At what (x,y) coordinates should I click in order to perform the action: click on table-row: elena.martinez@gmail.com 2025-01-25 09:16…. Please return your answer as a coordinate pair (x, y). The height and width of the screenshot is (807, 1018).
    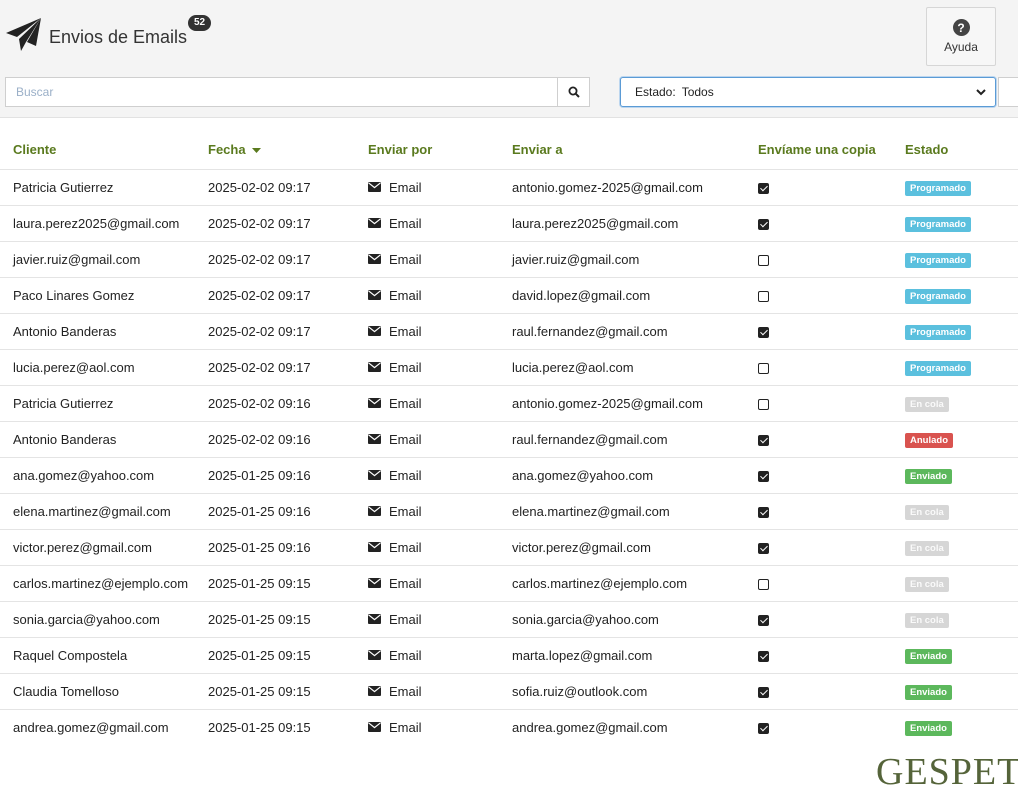
    Looking at the image, I should click on (509, 510).